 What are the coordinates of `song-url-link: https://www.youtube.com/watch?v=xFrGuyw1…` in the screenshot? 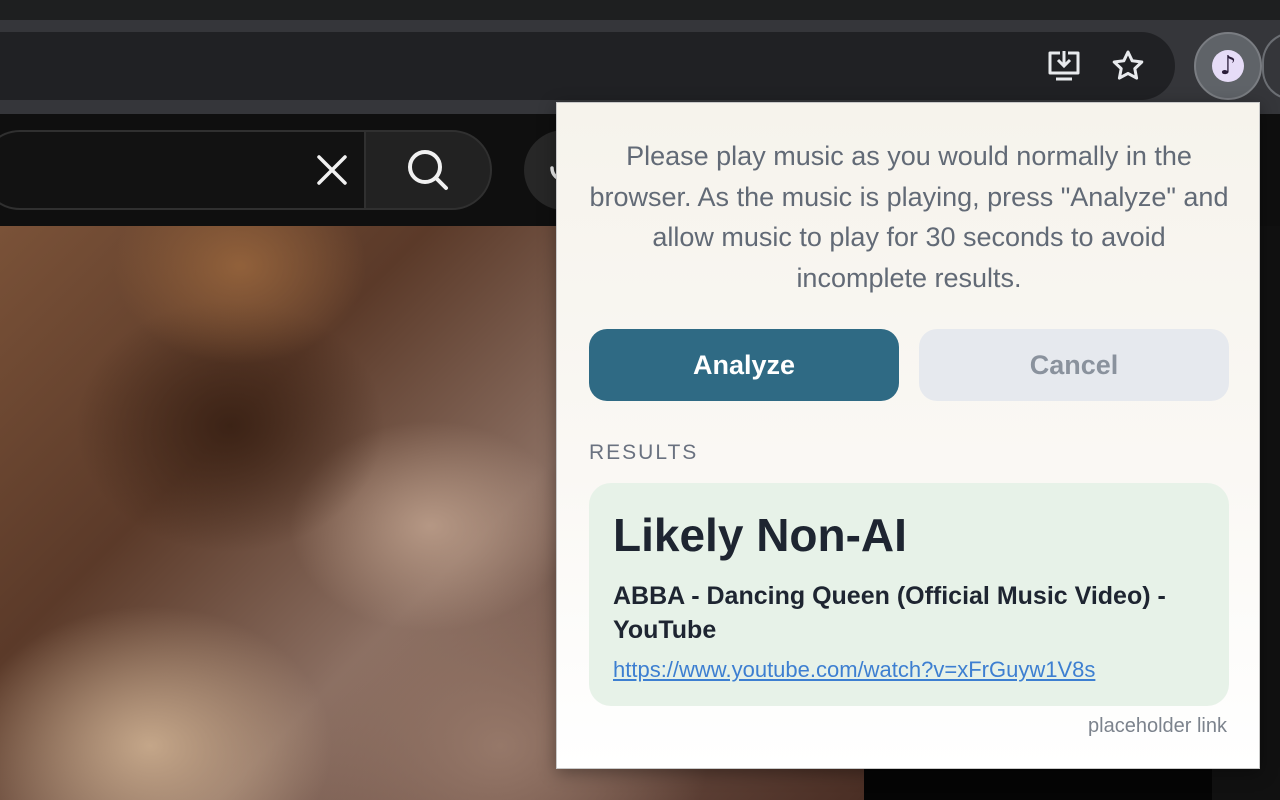 It's located at (854, 670).